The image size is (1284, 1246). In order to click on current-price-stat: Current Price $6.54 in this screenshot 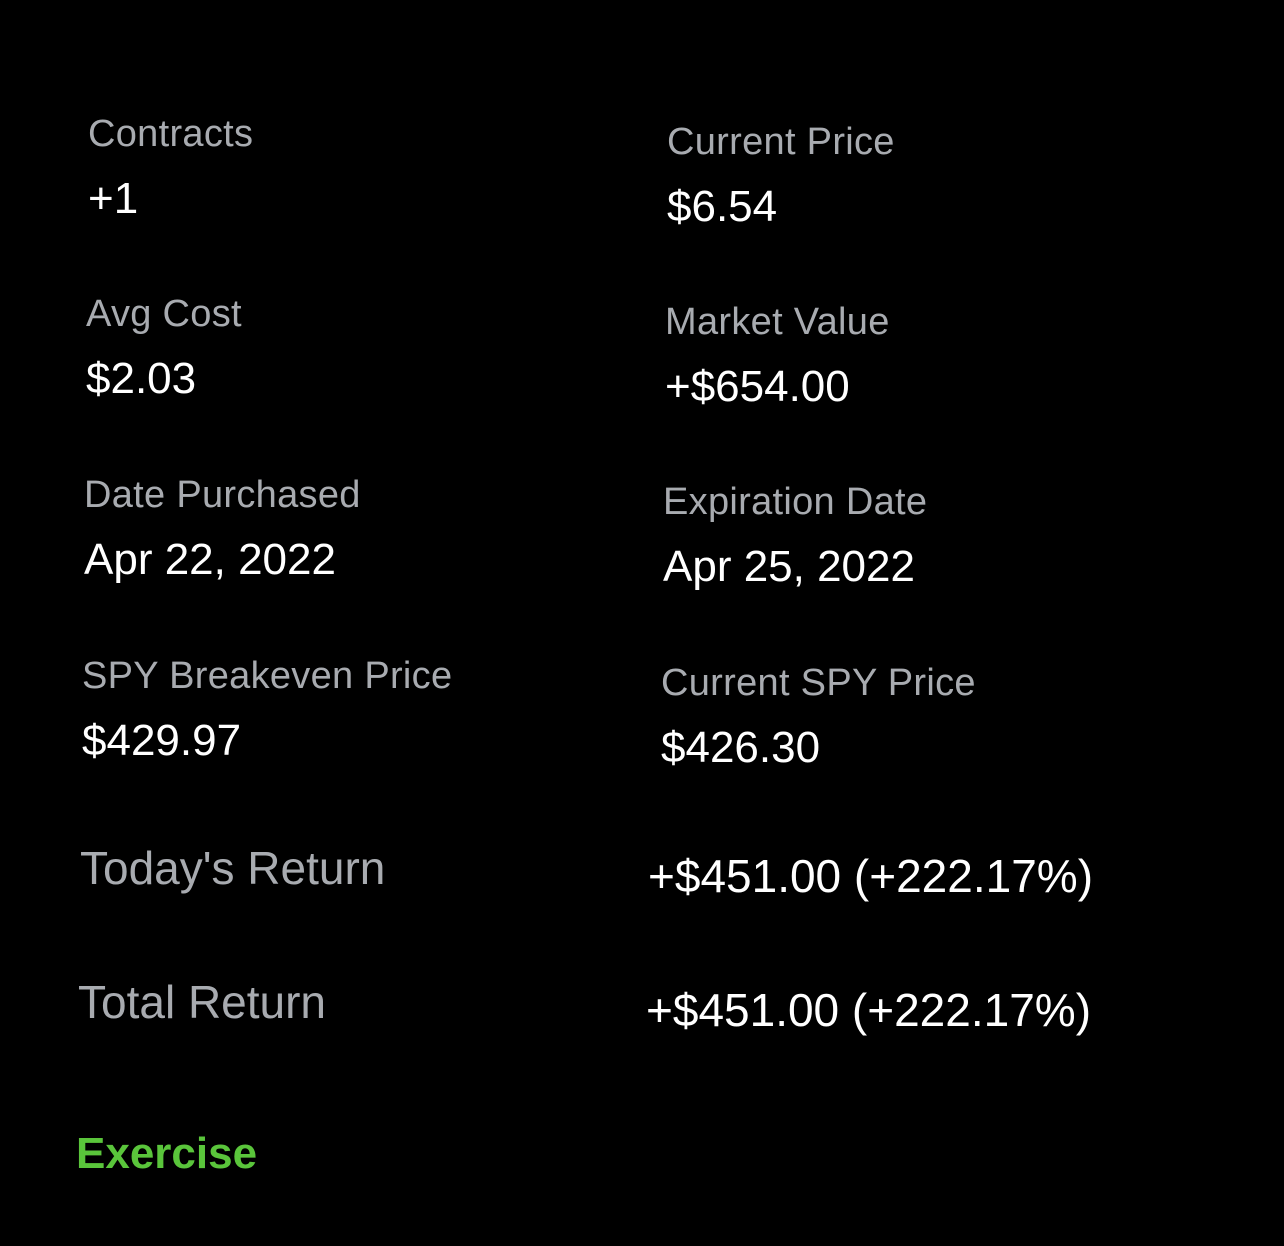, I will do `click(781, 176)`.